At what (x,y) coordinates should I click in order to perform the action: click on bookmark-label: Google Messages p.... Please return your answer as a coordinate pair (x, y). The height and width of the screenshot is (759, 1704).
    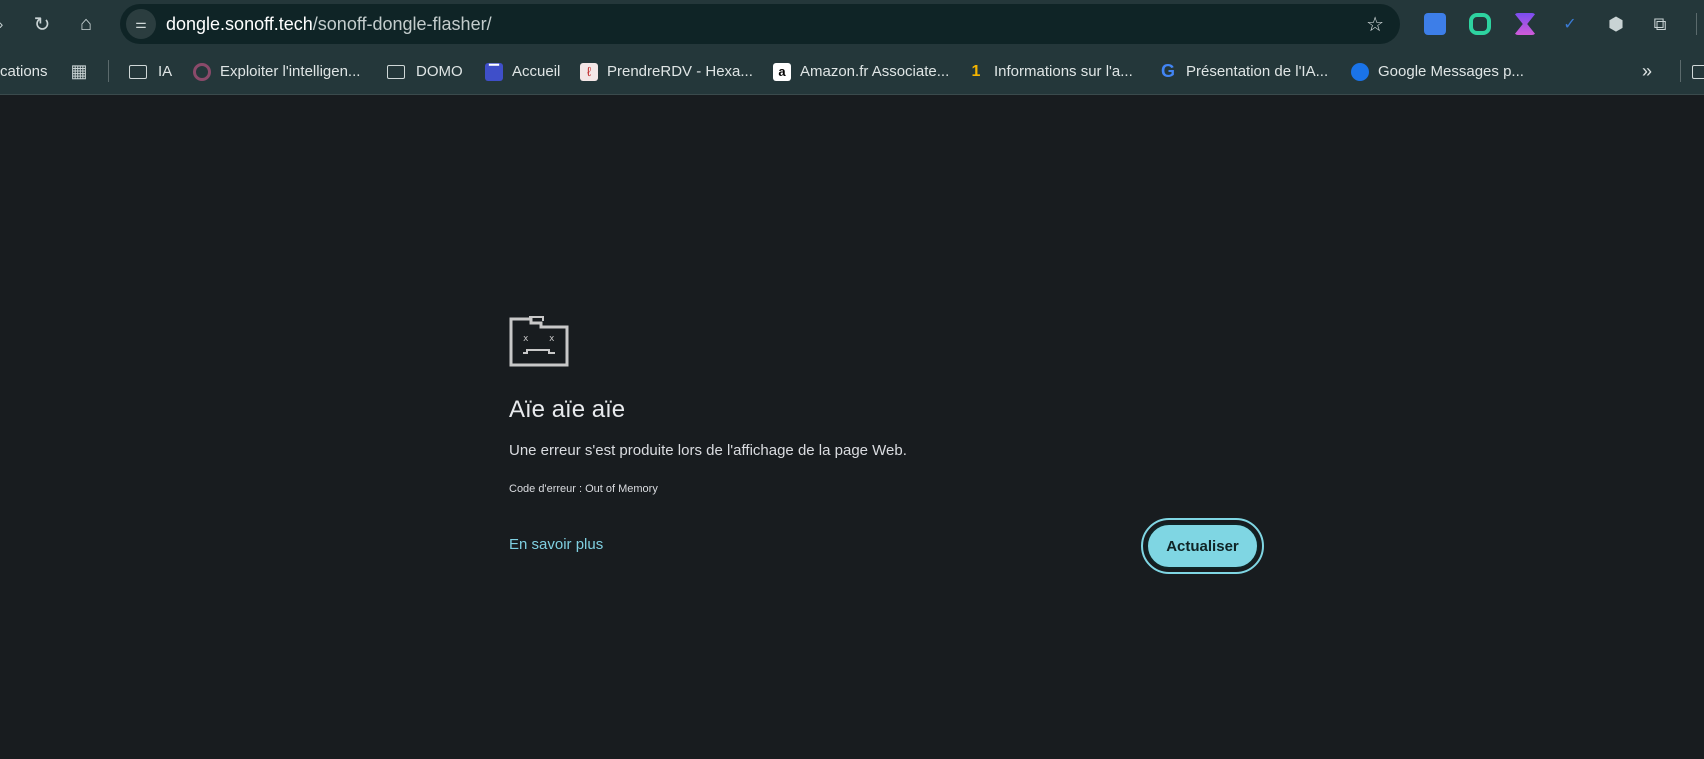
    Looking at the image, I should click on (1451, 71).